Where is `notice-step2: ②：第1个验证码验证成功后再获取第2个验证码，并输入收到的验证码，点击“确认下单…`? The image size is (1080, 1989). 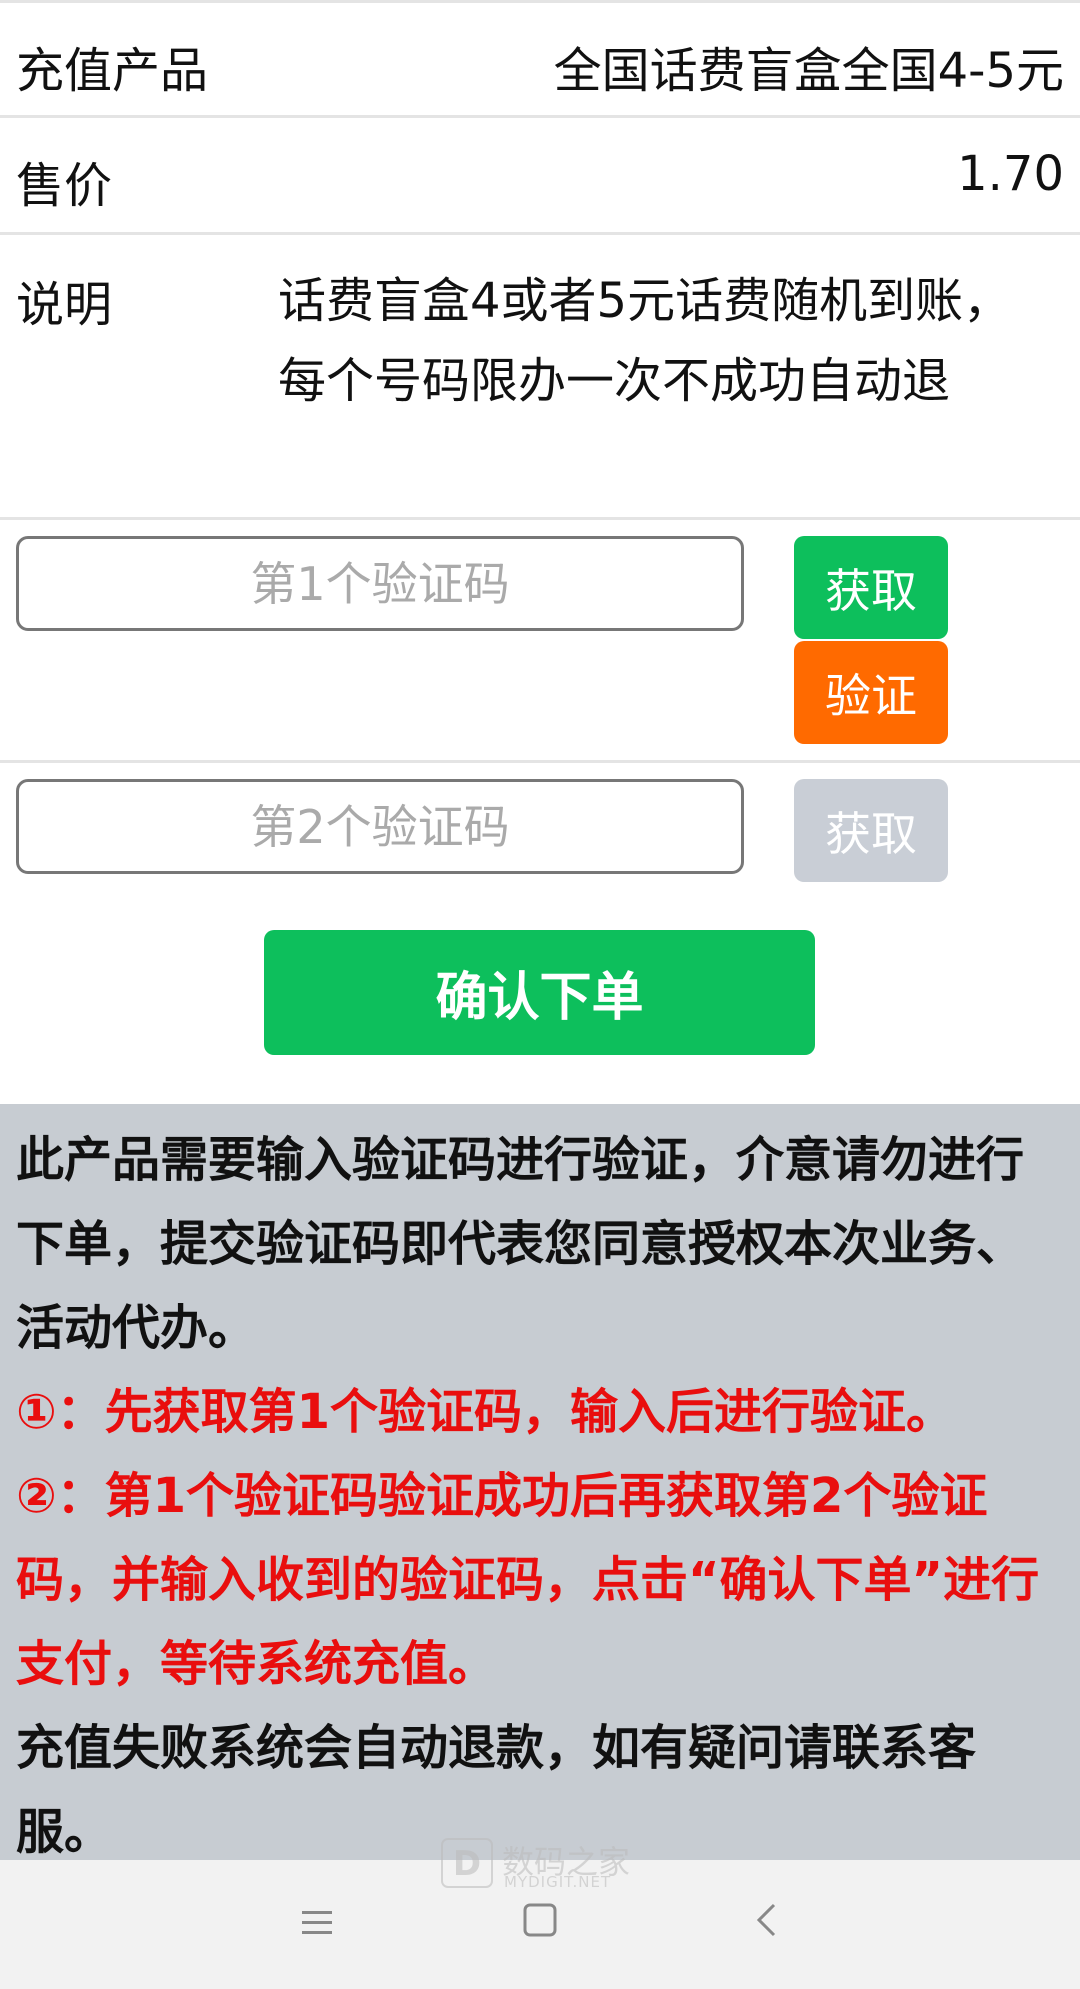
notice-step2: ②：第1个验证码验证成功后再获取第2个验证码，并输入收到的验证码，点击“确认下单… is located at coordinates (528, 1580).